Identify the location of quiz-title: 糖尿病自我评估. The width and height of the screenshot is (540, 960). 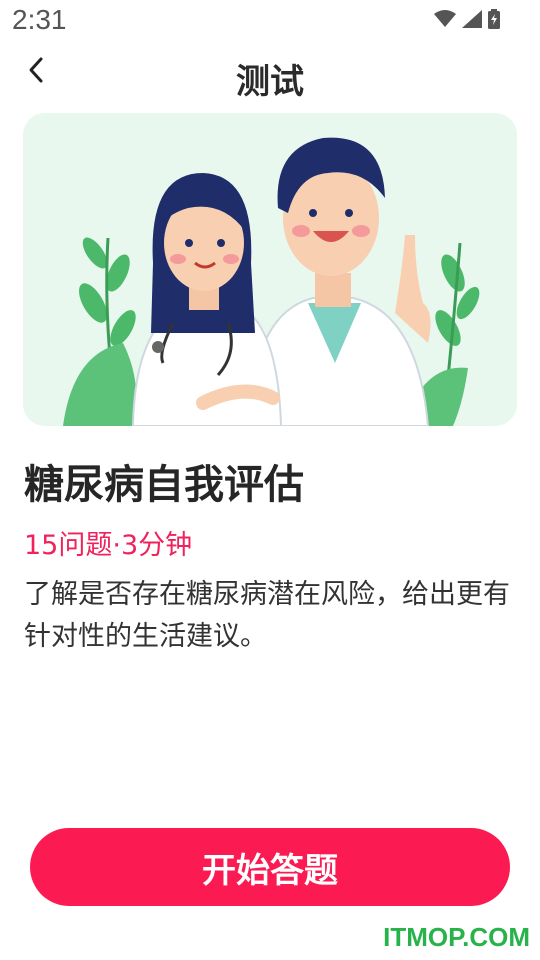
(164, 485).